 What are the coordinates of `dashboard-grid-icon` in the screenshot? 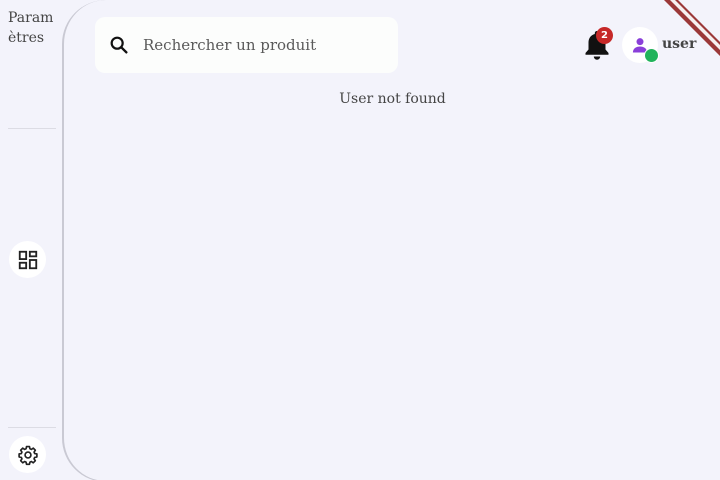 It's located at (27, 259).